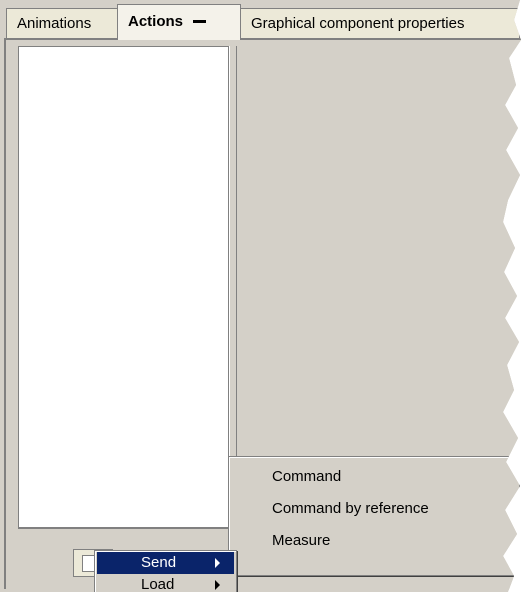 Image resolution: width=525 pixels, height=596 pixels. I want to click on menu-item-load: Load, so click(165, 583).